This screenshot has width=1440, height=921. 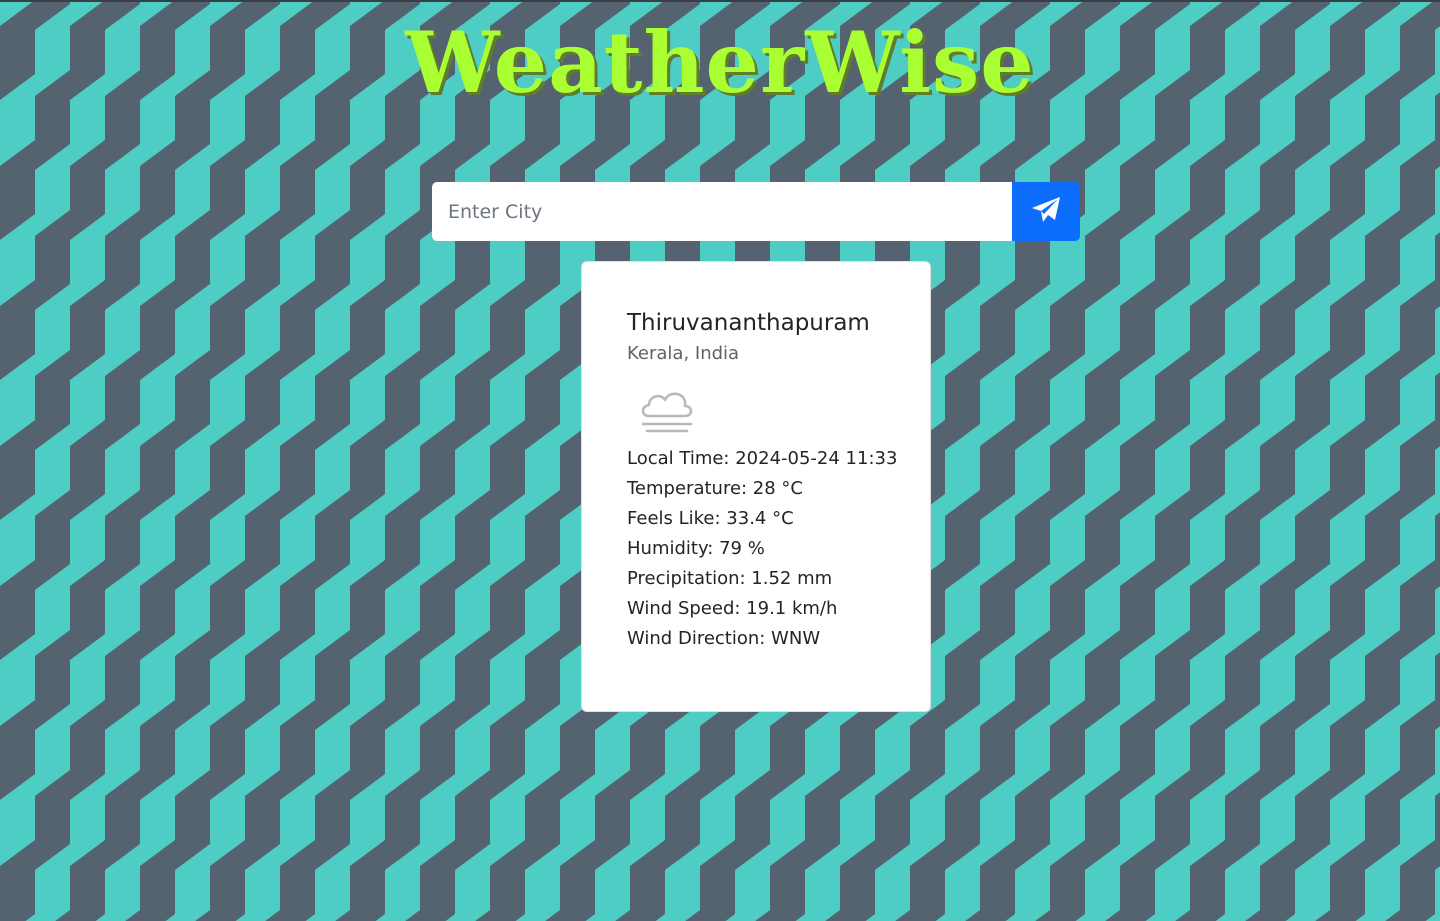 What do you see at coordinates (722, 211) in the screenshot?
I see `city-search-input` at bounding box center [722, 211].